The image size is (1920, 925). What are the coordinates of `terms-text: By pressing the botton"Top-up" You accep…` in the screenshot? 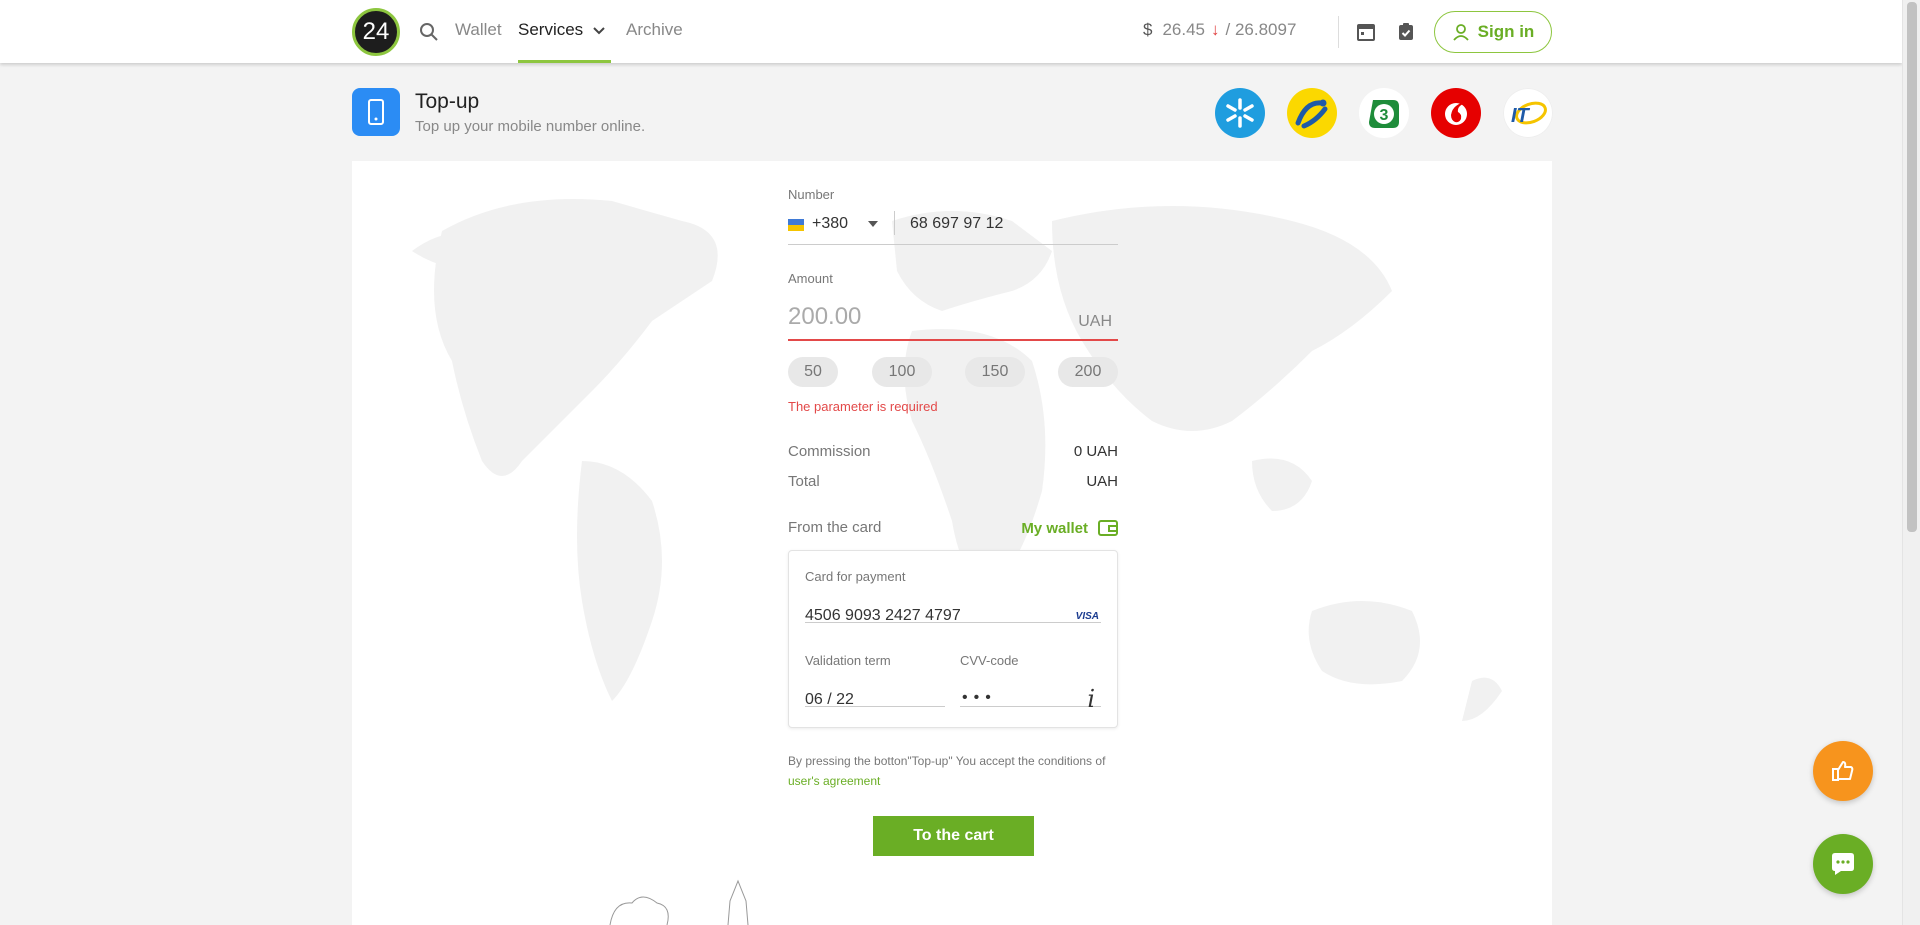 It's located at (953, 771).